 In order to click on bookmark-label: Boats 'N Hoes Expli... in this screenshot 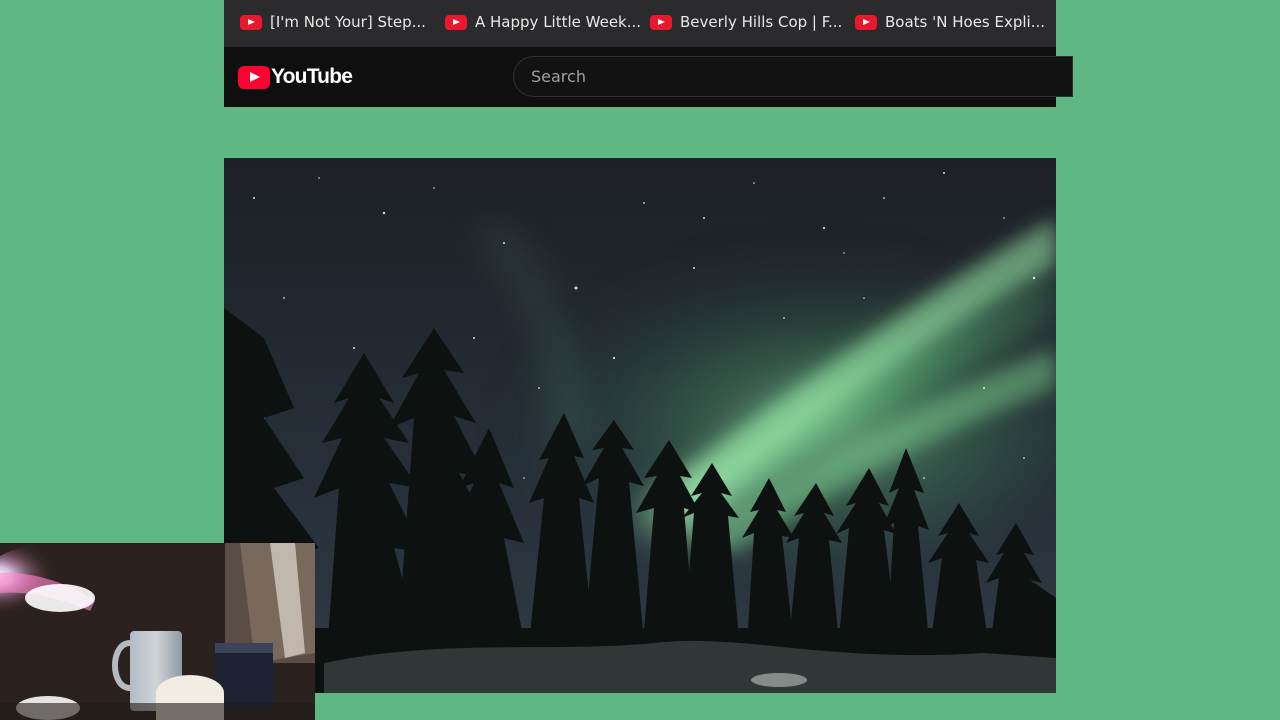, I will do `click(965, 22)`.